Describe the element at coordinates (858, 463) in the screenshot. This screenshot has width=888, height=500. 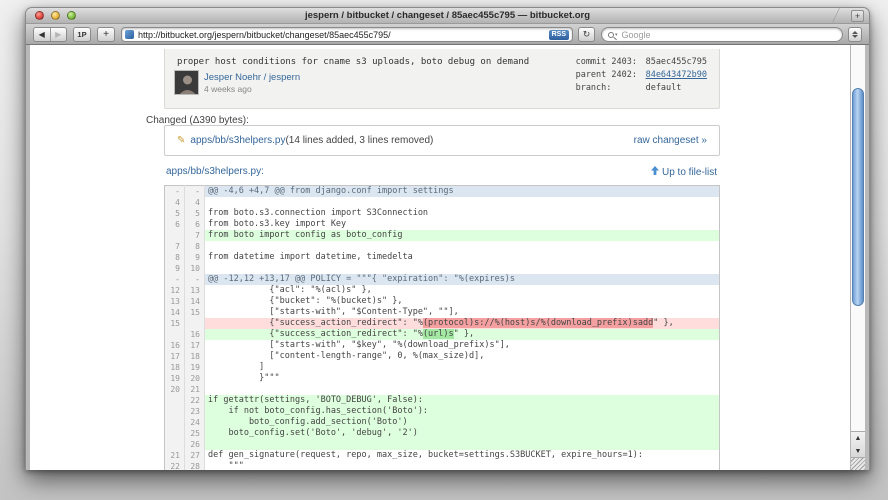
I see `resize-grip` at that location.